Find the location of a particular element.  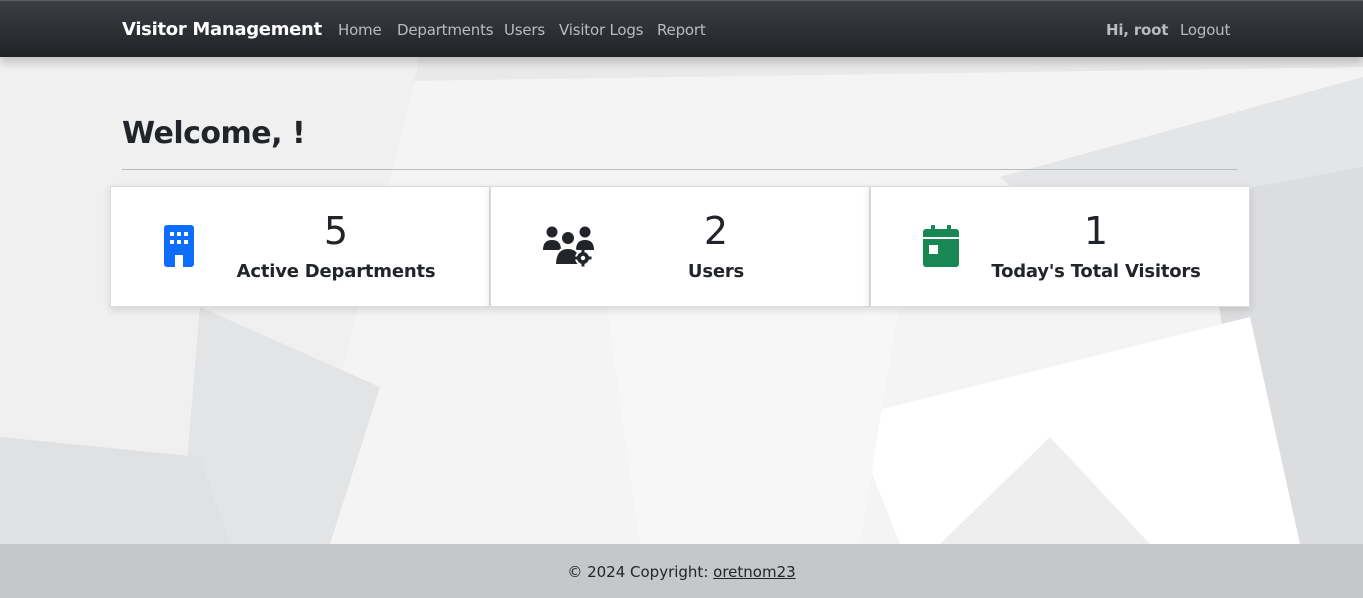

visitors-count: 1 is located at coordinates (1096, 231).